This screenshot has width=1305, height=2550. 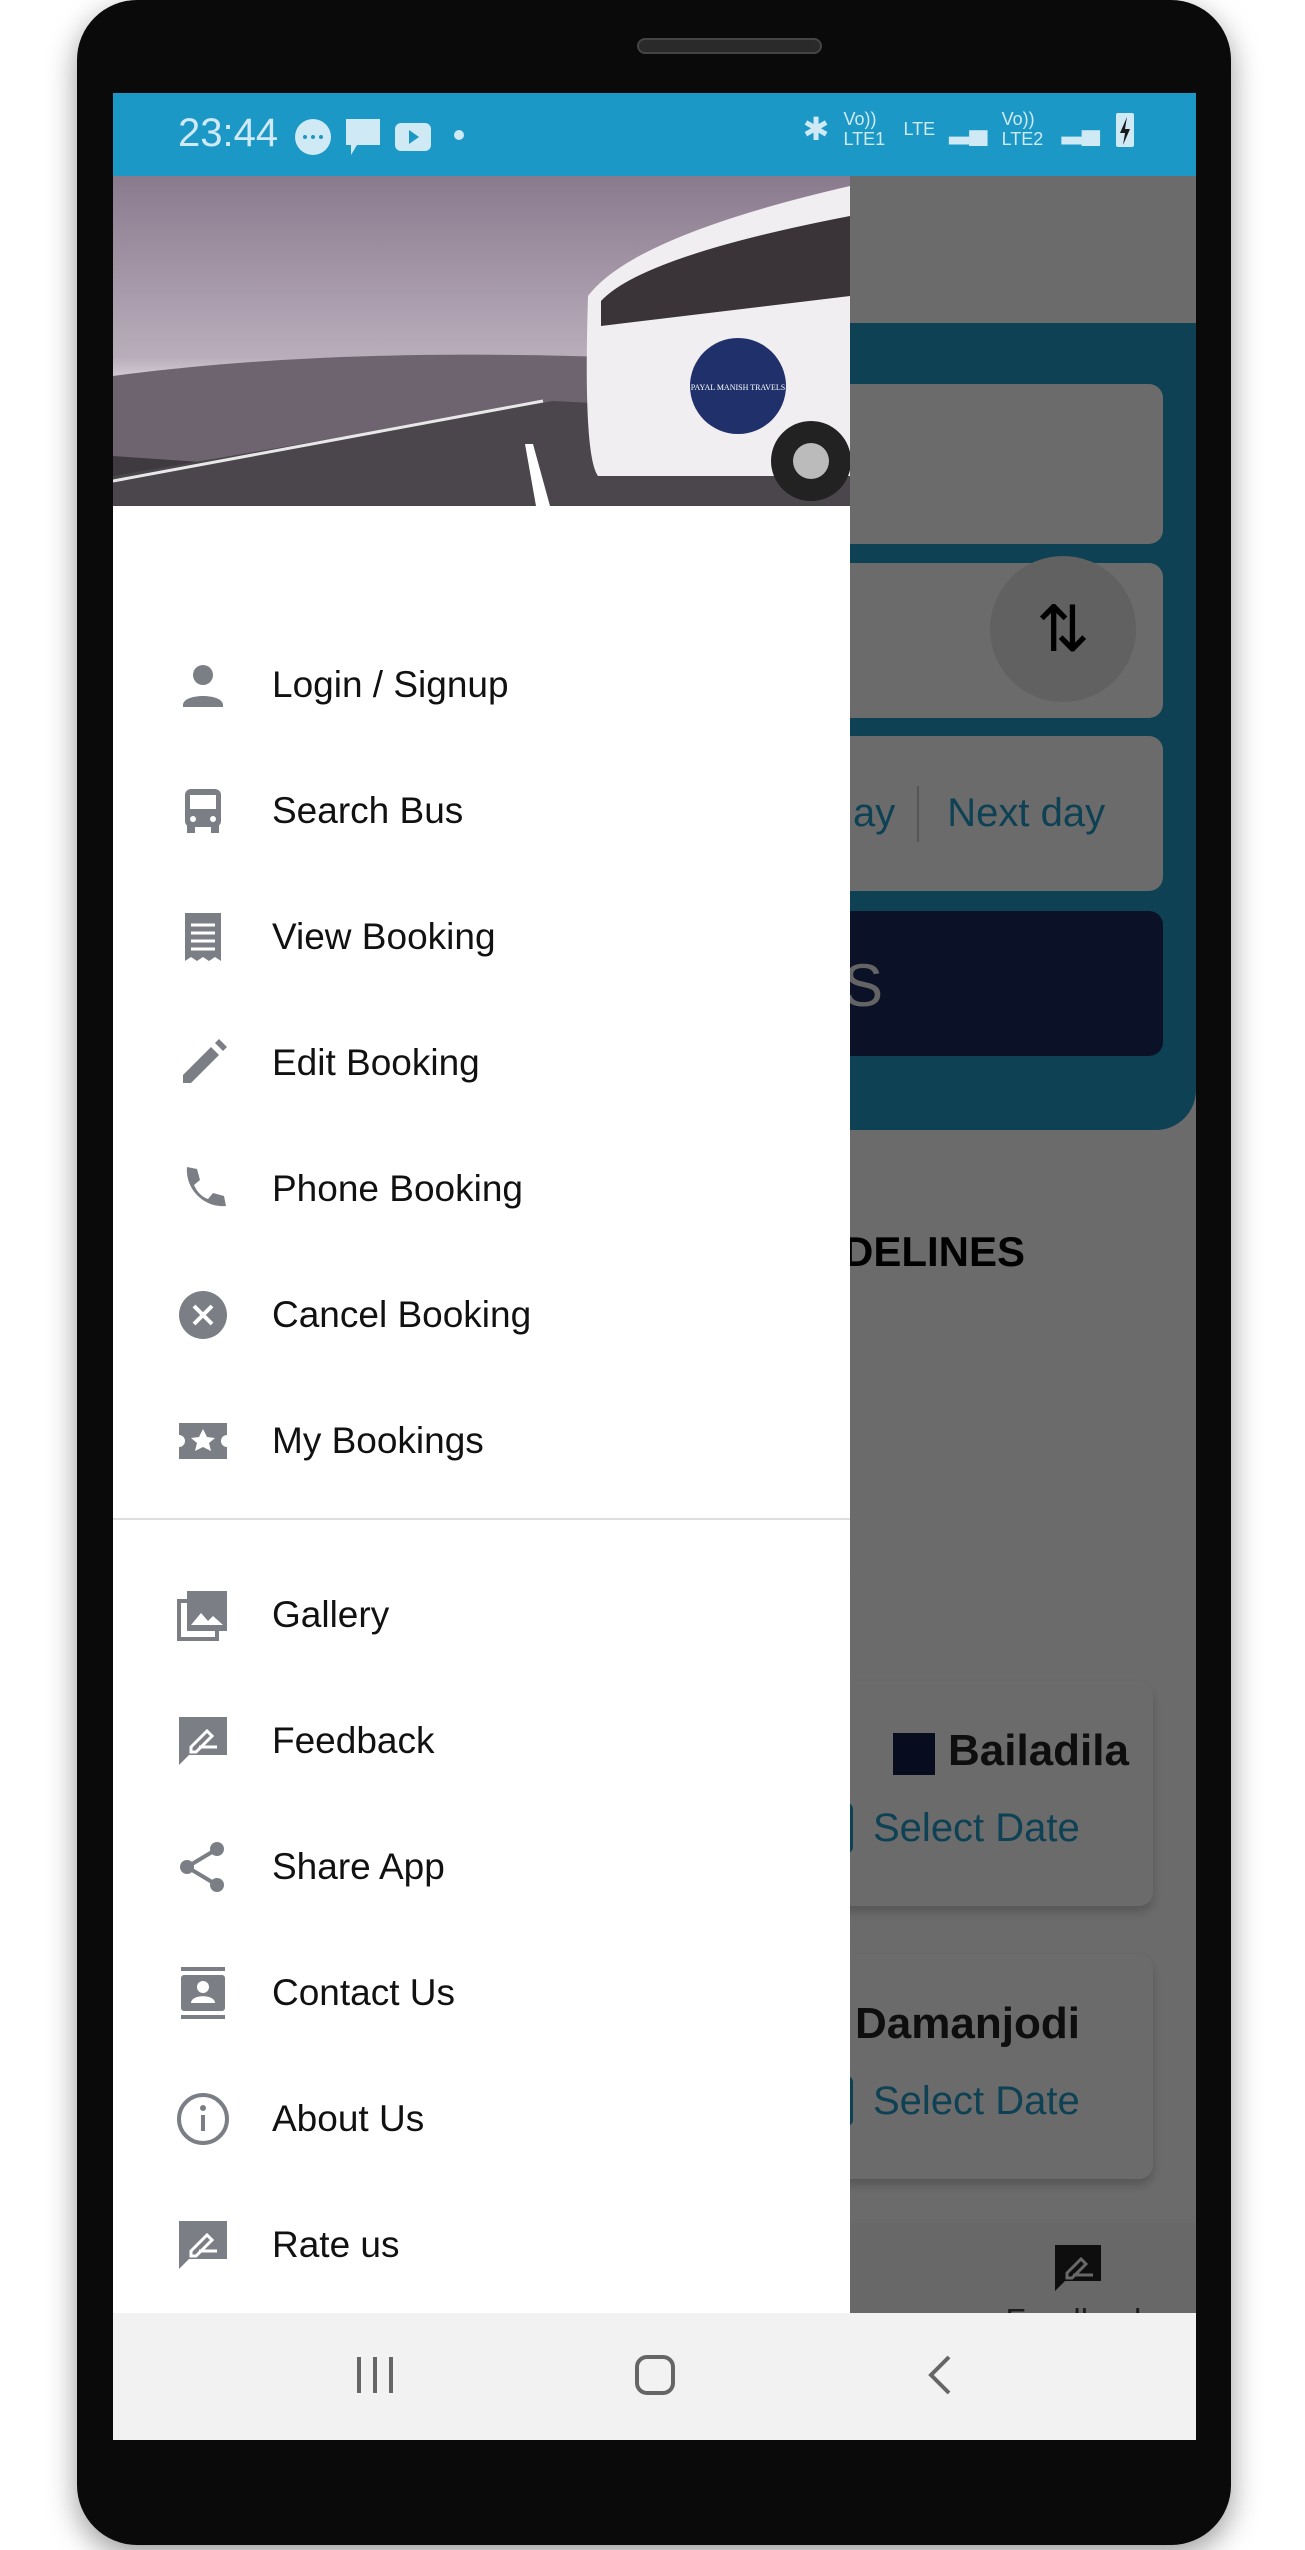 What do you see at coordinates (967, 2023) in the screenshot?
I see `route-destination: Damanjodi` at bounding box center [967, 2023].